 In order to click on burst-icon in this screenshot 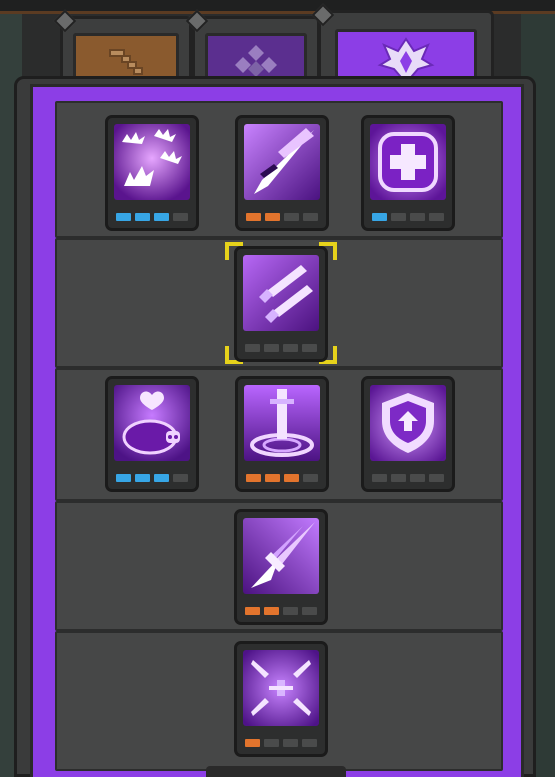, I will do `click(152, 162)`.